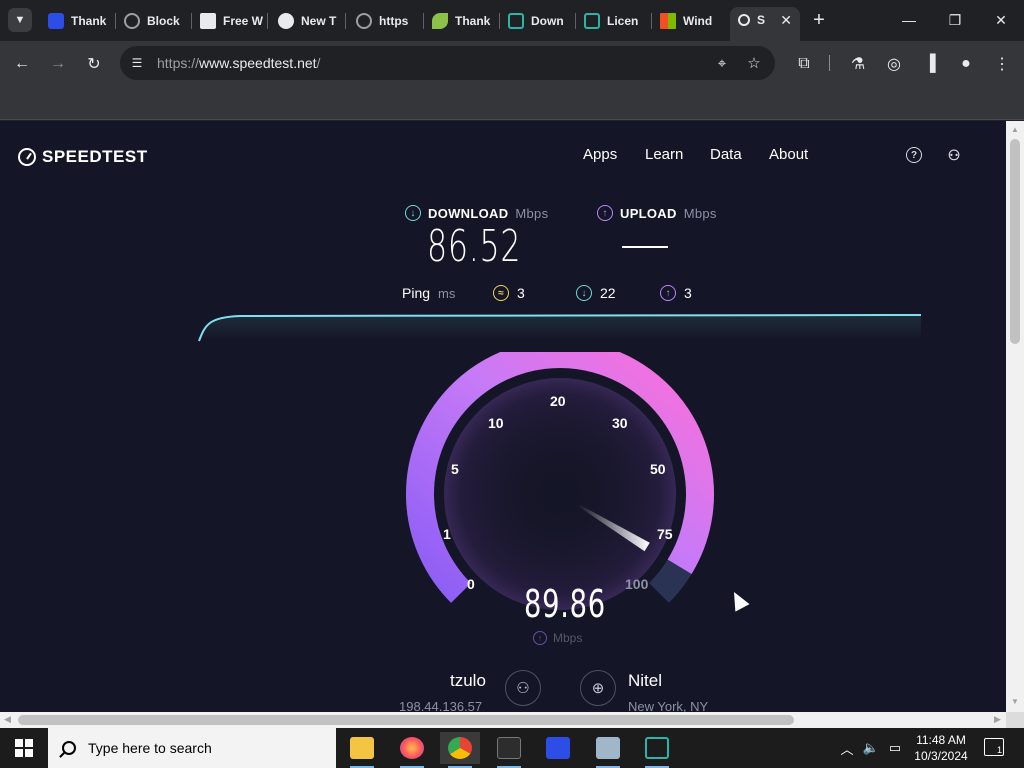 This screenshot has width=1024, height=768. I want to click on ping-upload-icon: ↑, so click(668, 293).